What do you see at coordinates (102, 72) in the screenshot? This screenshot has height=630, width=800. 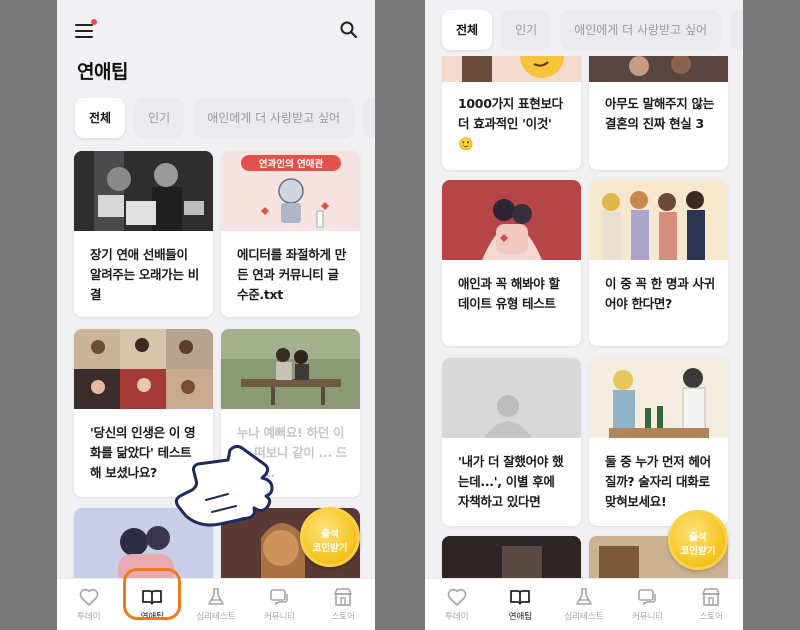 I see `page-title: 연애팁` at bounding box center [102, 72].